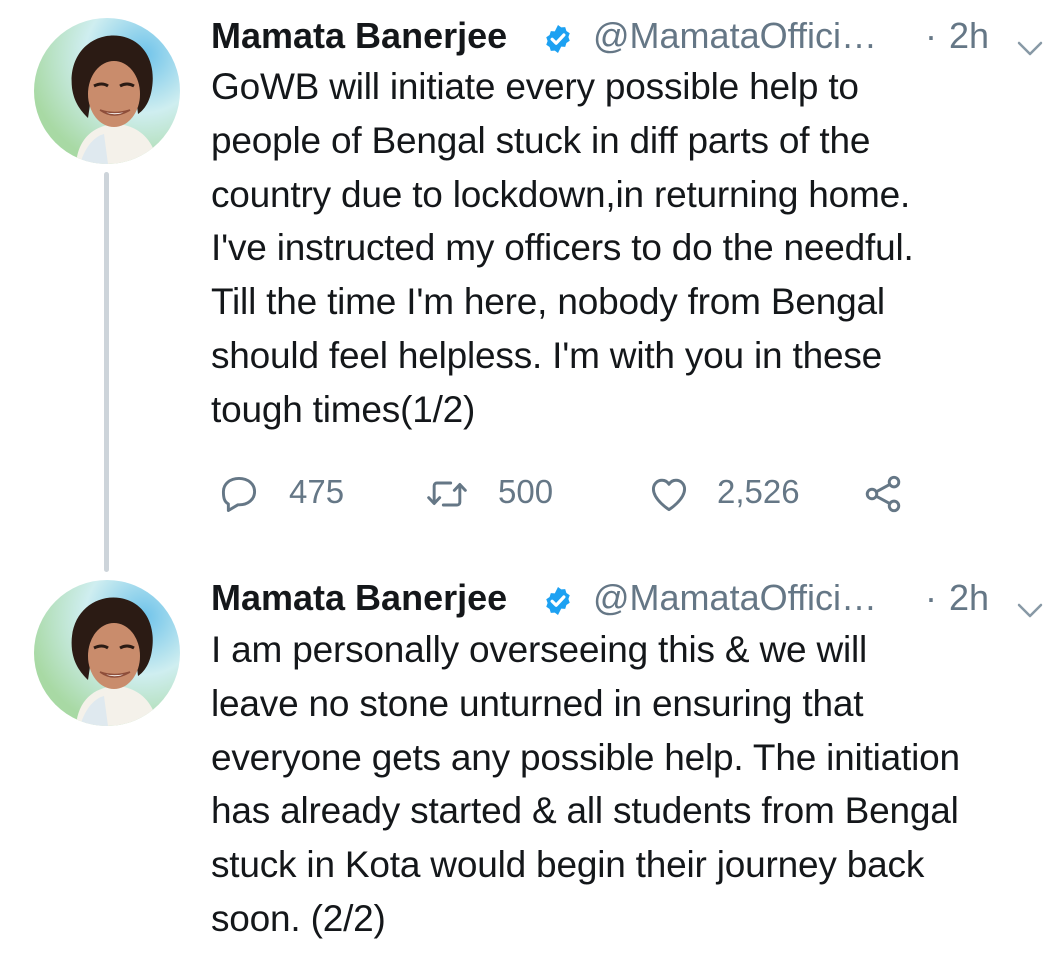 This screenshot has width=1056, height=961. I want to click on like-count: 2,526, so click(758, 491).